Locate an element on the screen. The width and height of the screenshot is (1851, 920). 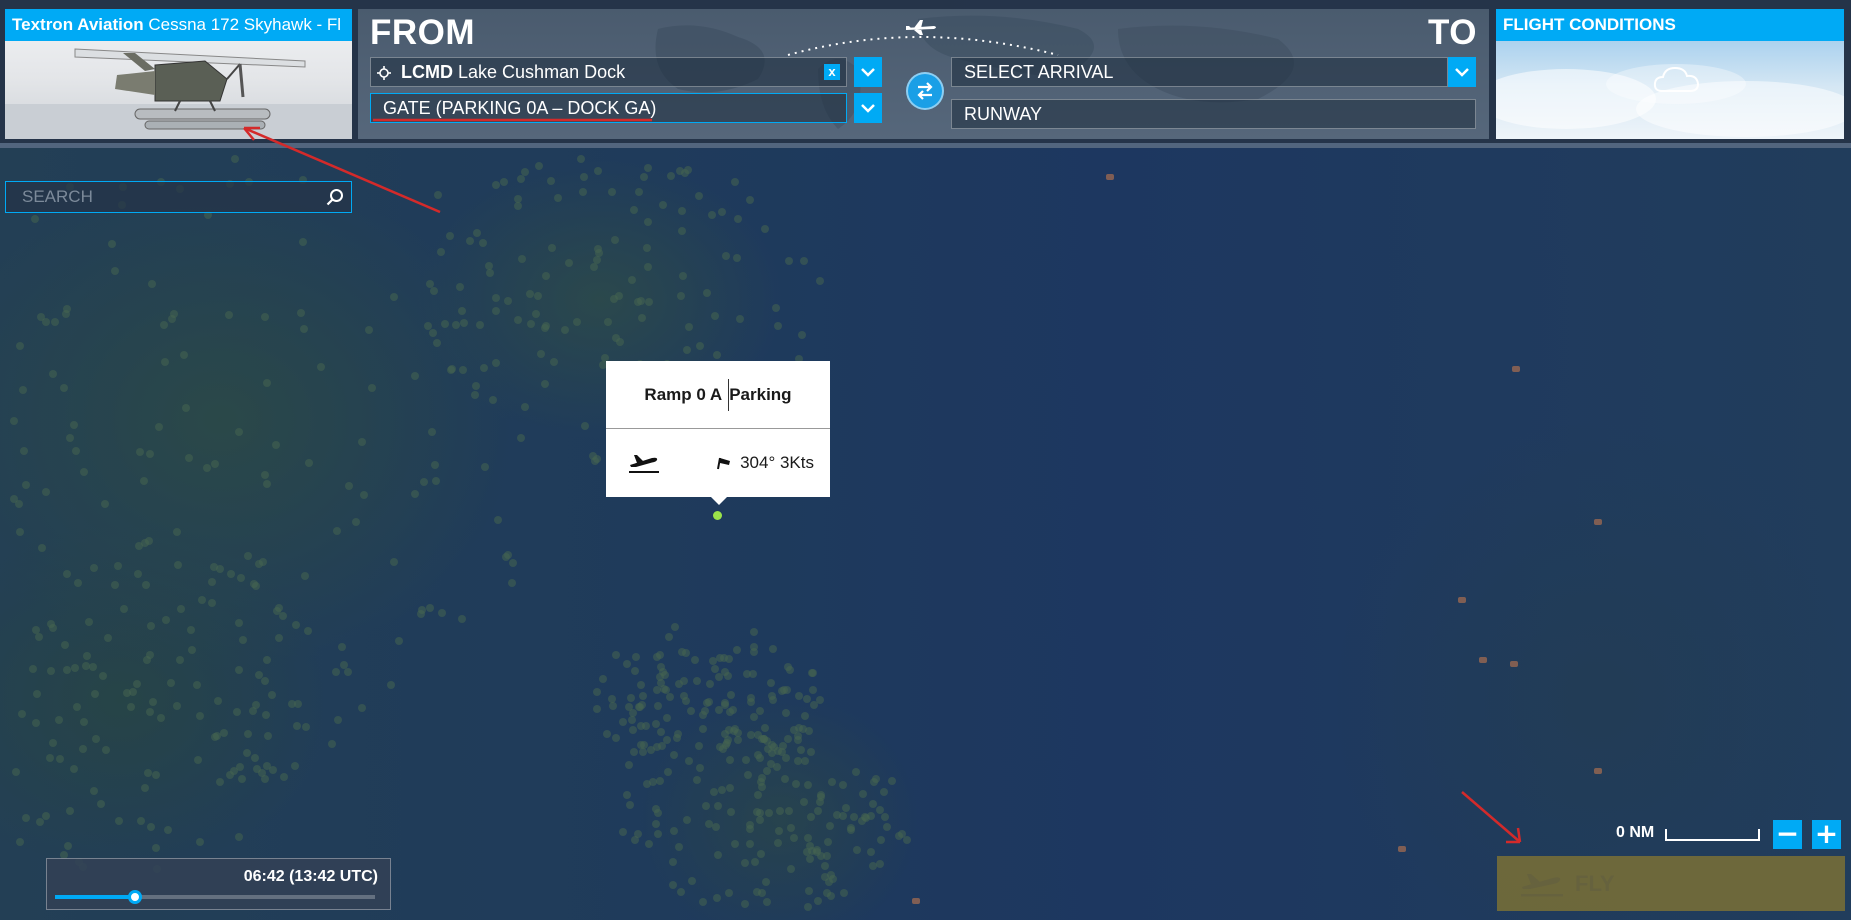
chevron-down-icon is located at coordinates (1462, 72).